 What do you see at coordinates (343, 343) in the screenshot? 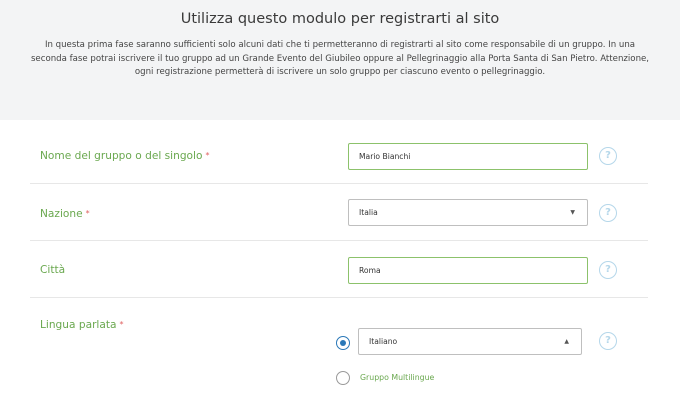
I see `language-radio-single` at bounding box center [343, 343].